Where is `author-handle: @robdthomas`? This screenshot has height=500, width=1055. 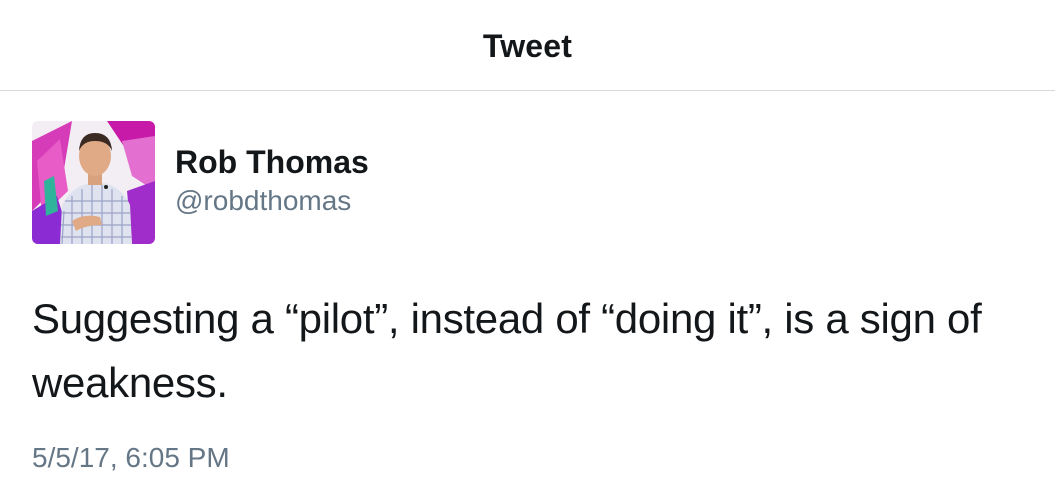
author-handle: @robdthomas is located at coordinates (263, 201).